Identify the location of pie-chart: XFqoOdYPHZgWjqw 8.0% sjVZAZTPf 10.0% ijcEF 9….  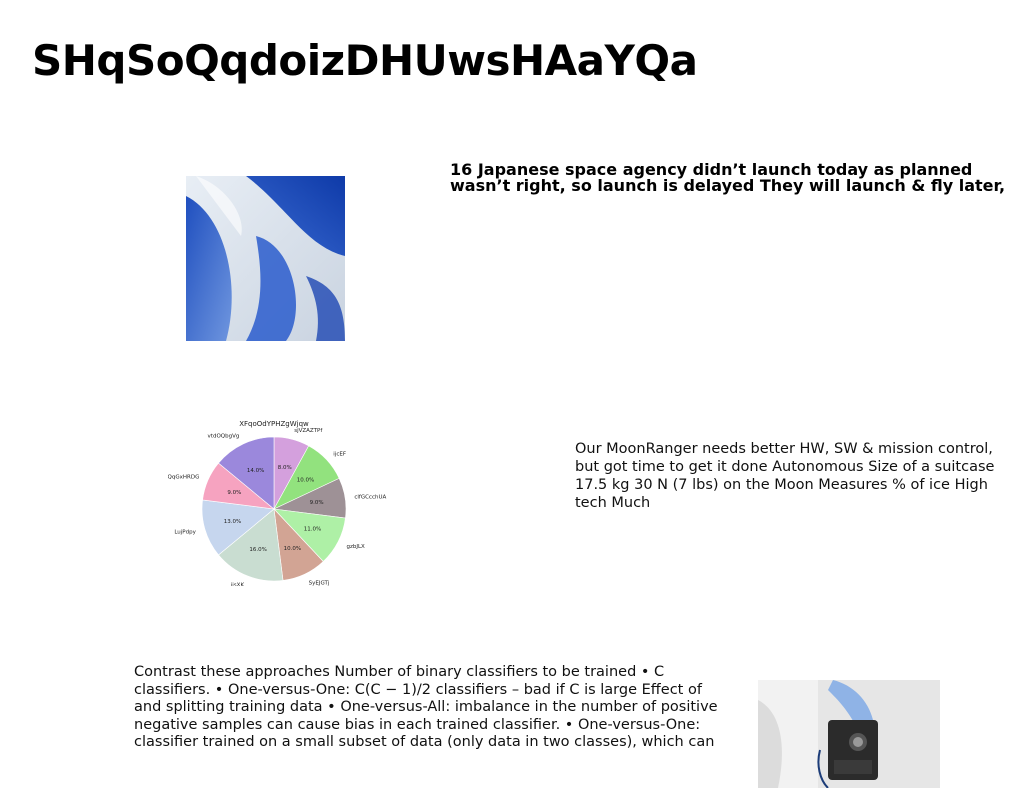
(278, 500).